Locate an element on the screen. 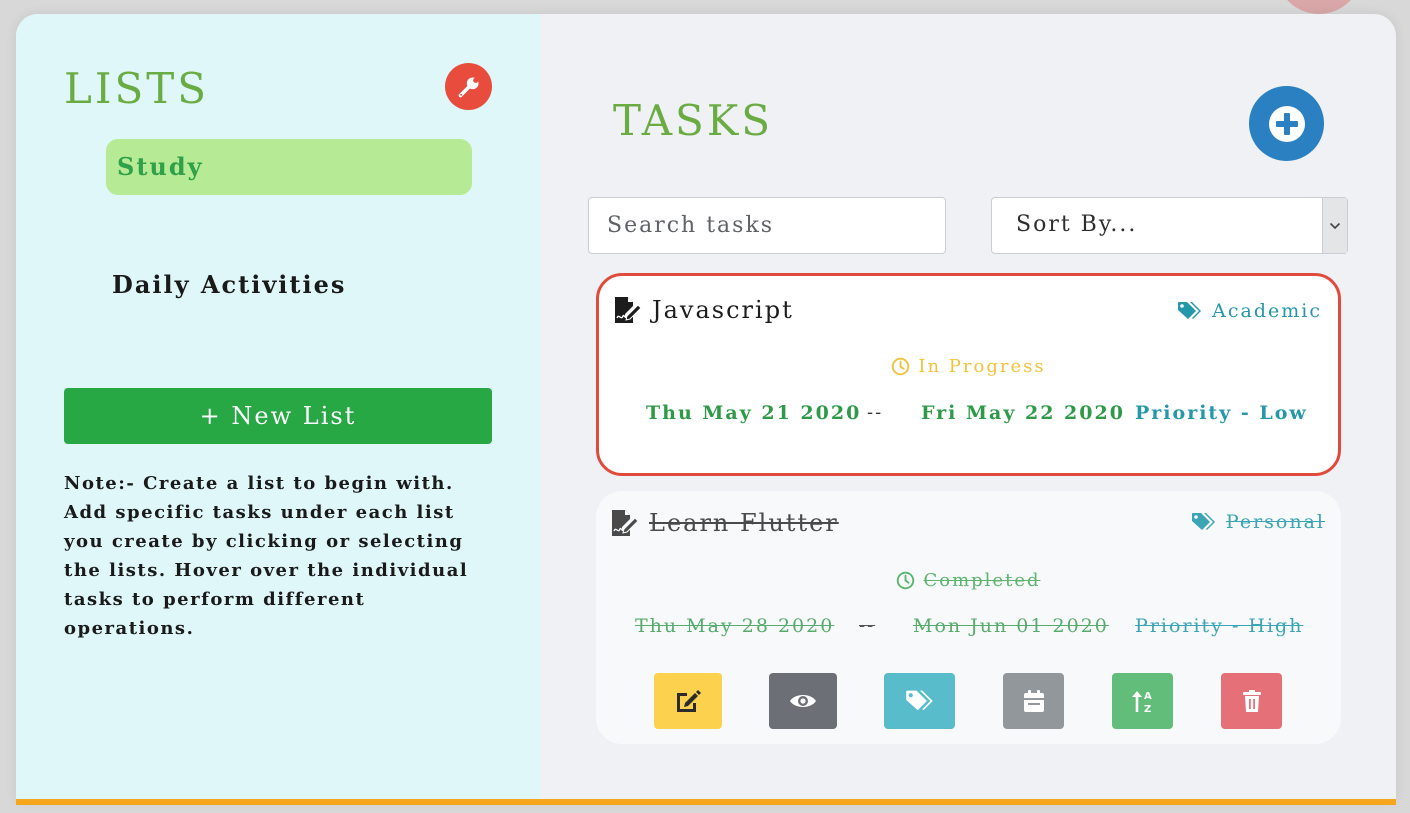  trash-icon is located at coordinates (1251, 701).